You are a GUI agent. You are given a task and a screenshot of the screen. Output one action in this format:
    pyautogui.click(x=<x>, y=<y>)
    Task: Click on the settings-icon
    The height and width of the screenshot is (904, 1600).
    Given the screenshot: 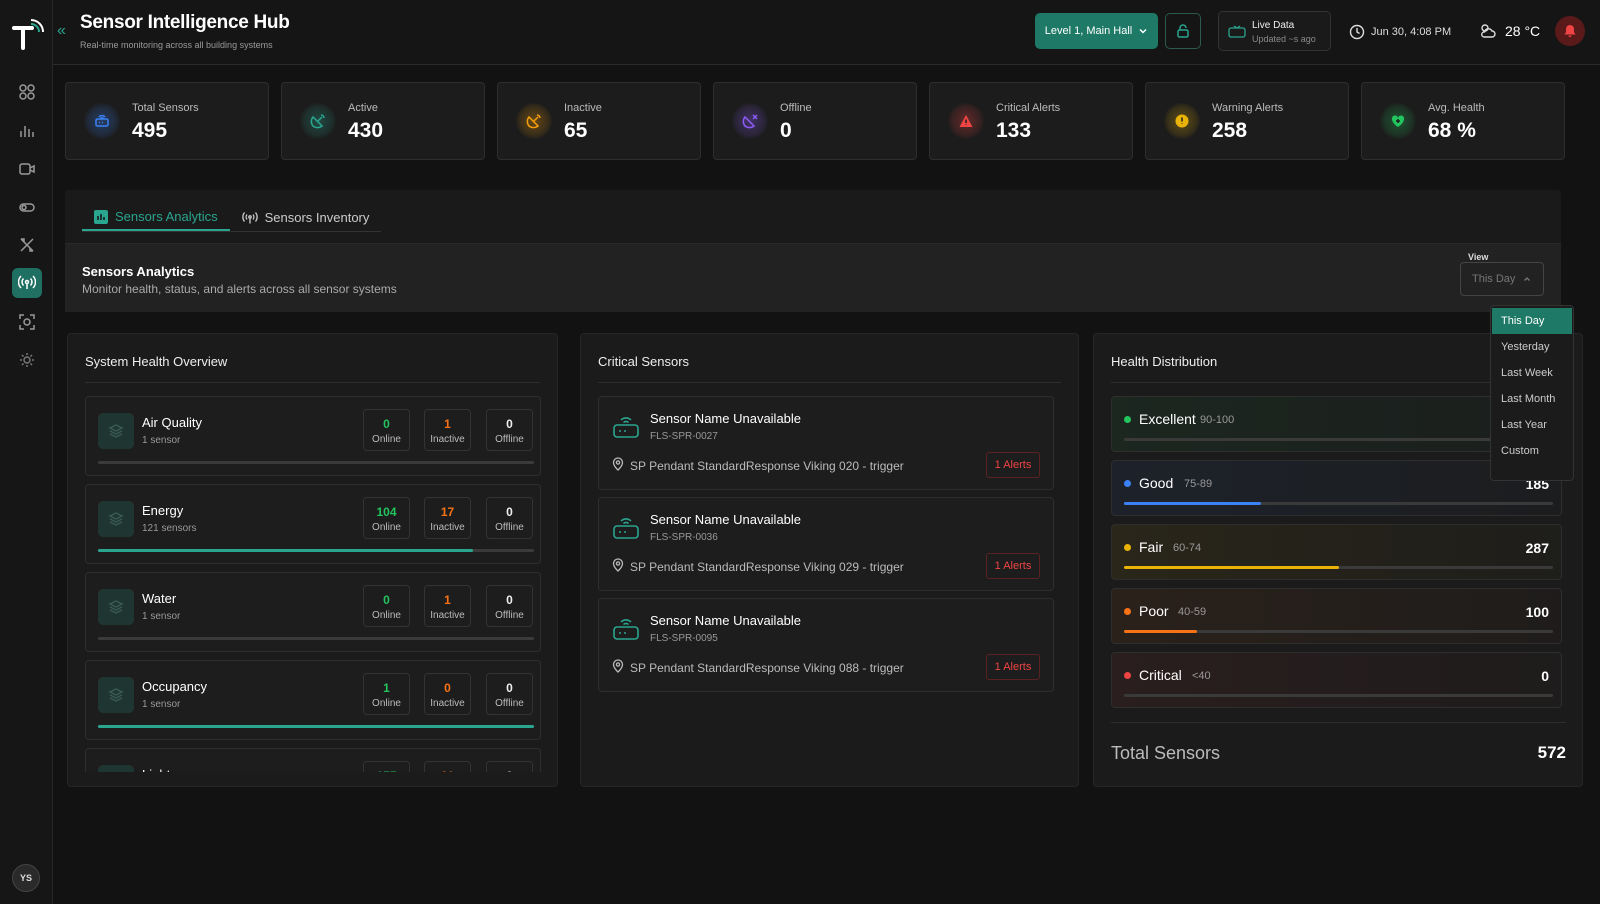 What is the action you would take?
    pyautogui.click(x=27, y=360)
    